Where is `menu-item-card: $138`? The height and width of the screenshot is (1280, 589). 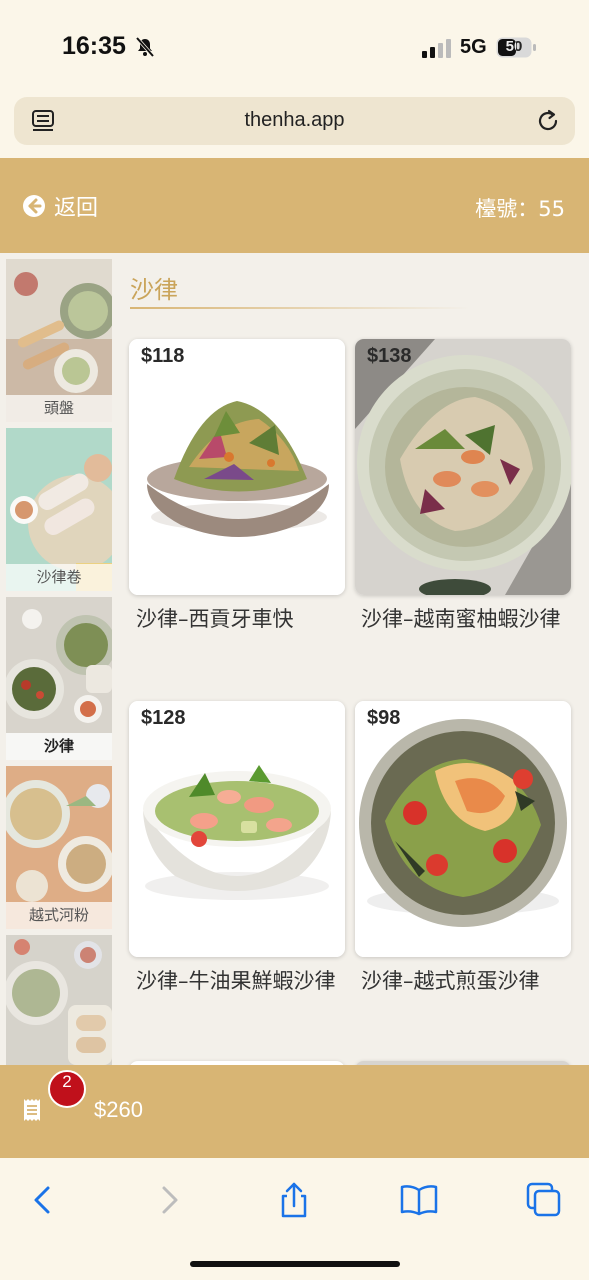
menu-item-card: $138 is located at coordinates (463, 467).